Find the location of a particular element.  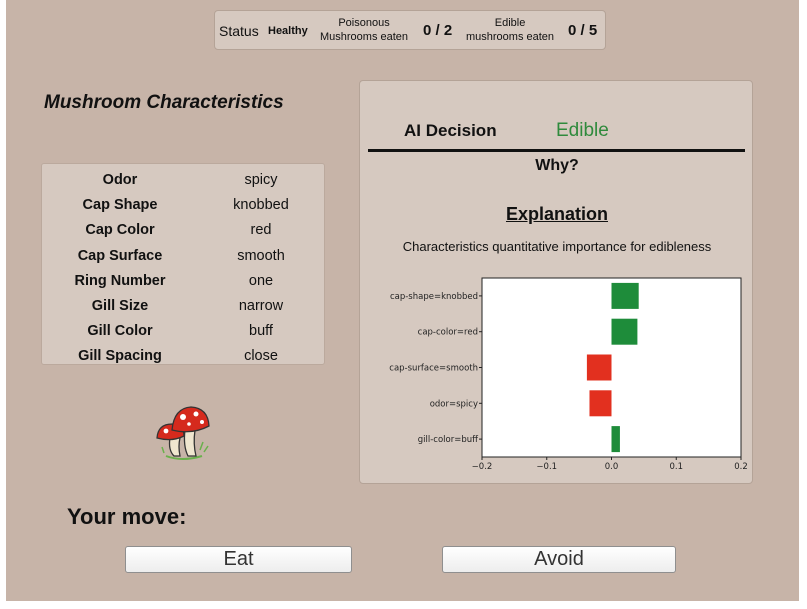

characteristic-value: knobbed is located at coordinates (261, 205).